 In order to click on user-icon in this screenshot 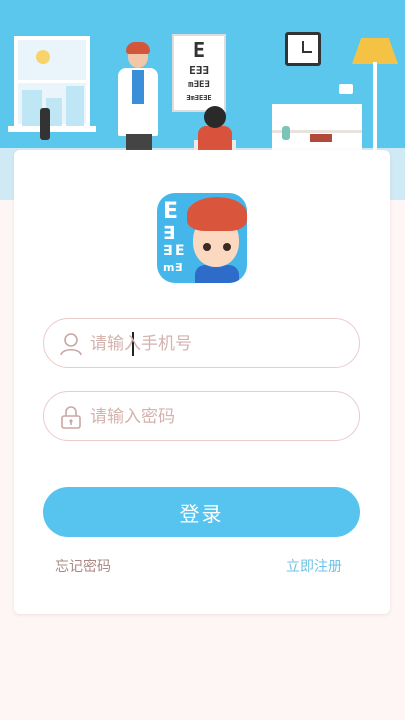, I will do `click(71, 344)`.